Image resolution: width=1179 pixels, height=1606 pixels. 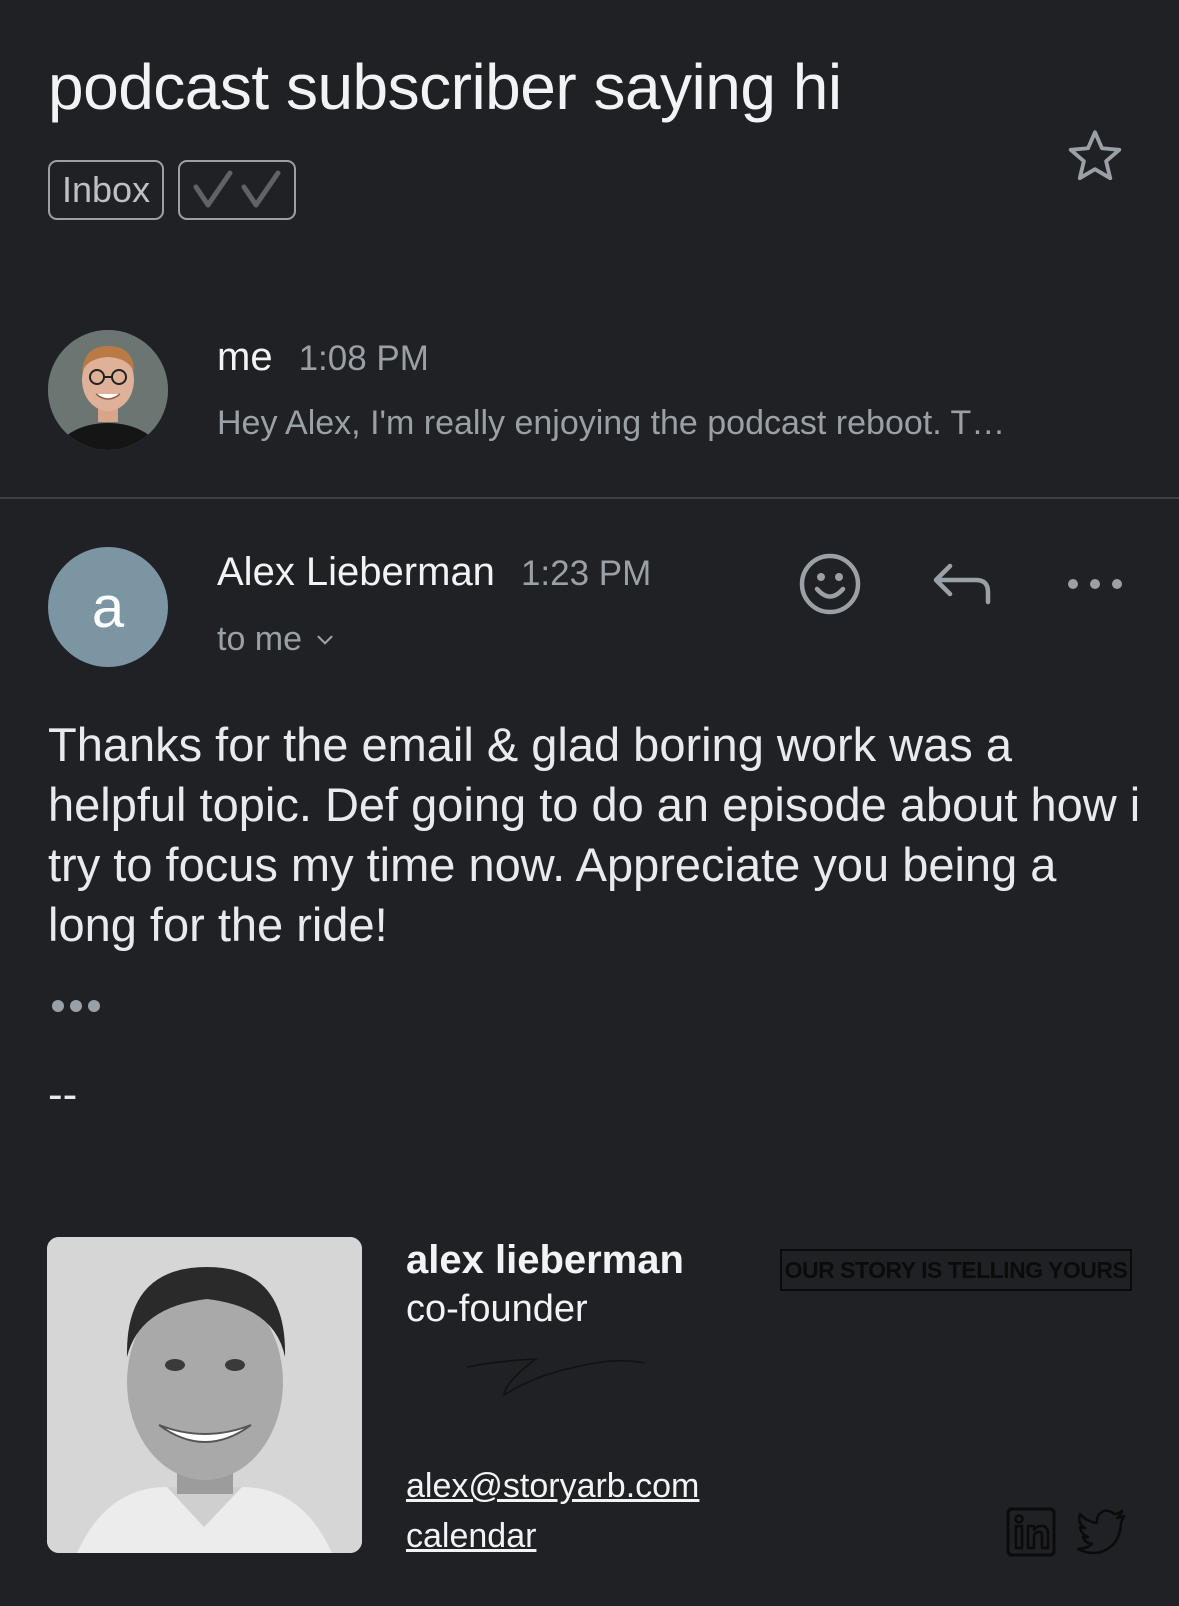 What do you see at coordinates (260, 639) in the screenshot?
I see `recipients-label: to me` at bounding box center [260, 639].